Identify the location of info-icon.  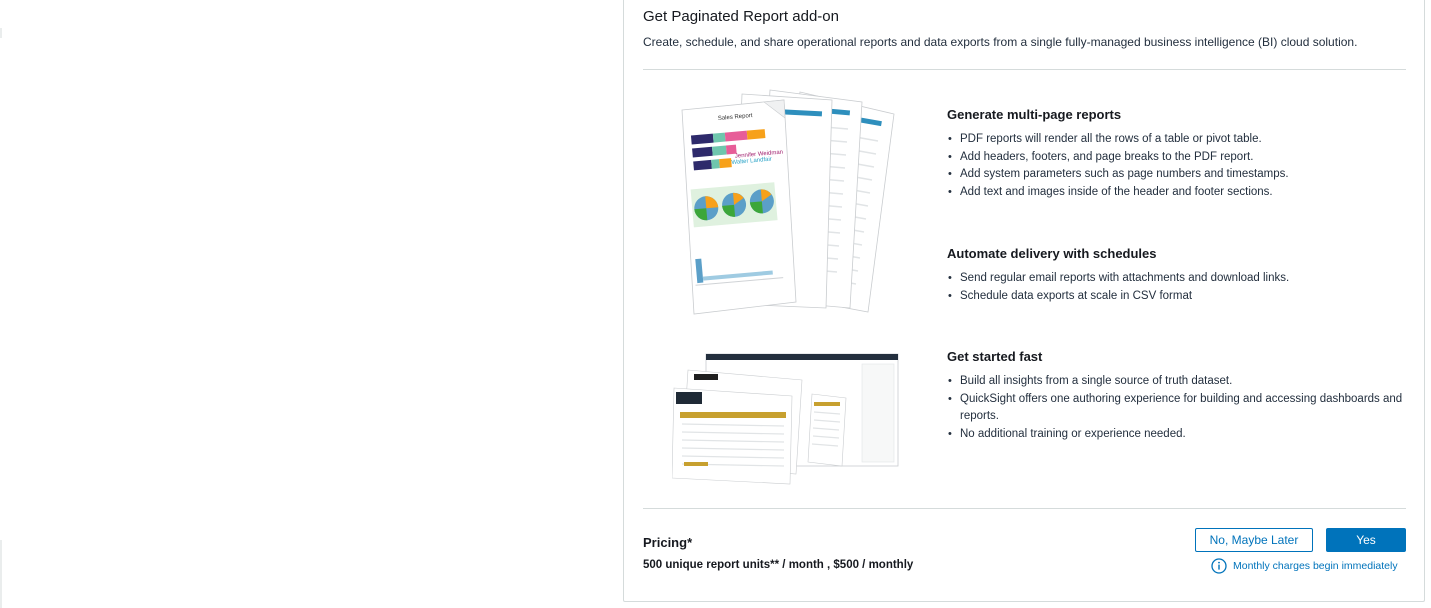
(1219, 566).